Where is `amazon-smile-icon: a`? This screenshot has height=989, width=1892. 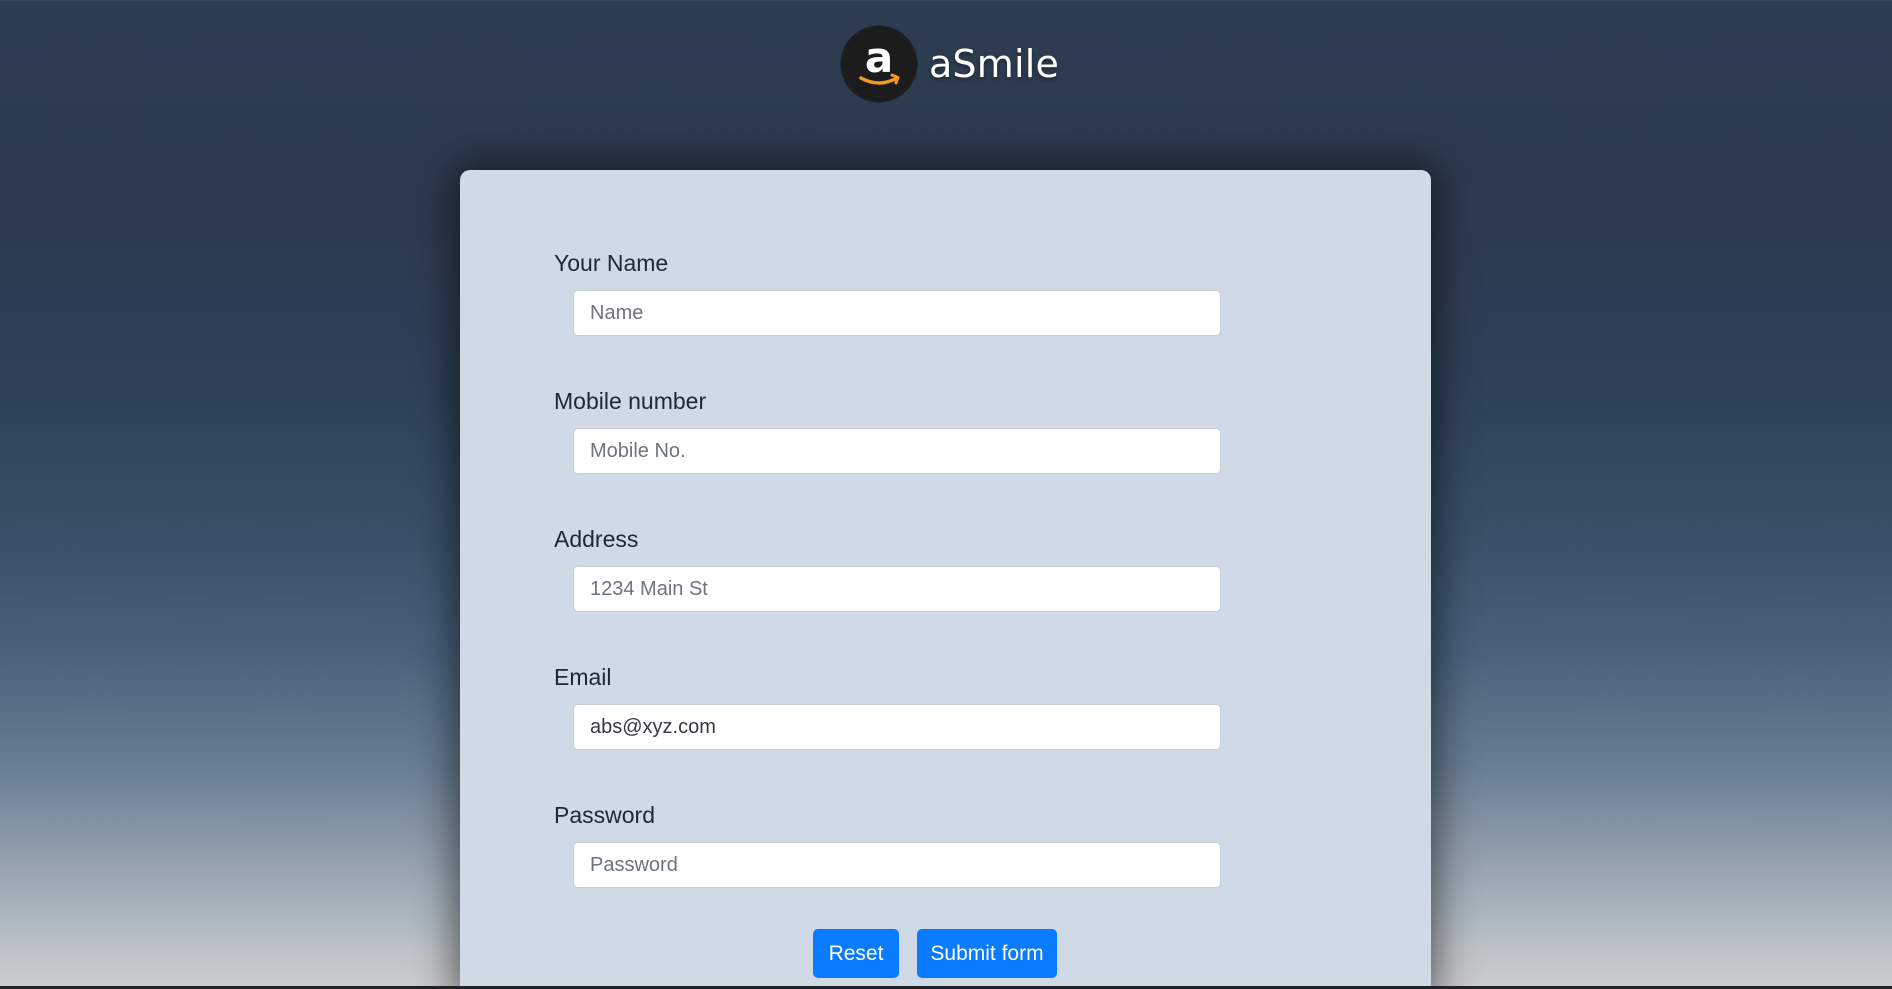 amazon-smile-icon: a is located at coordinates (879, 59).